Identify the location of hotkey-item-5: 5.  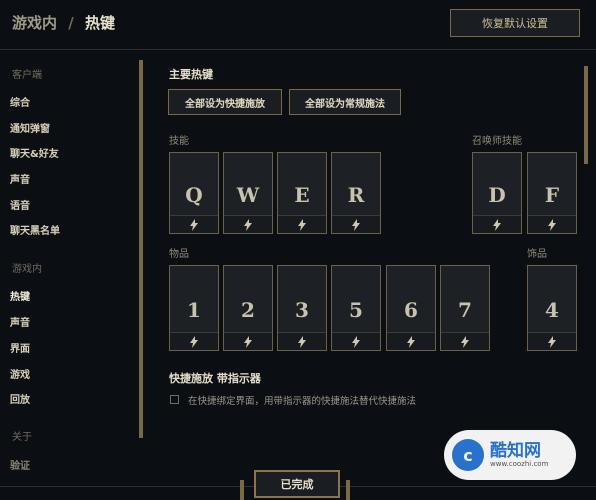
(356, 308).